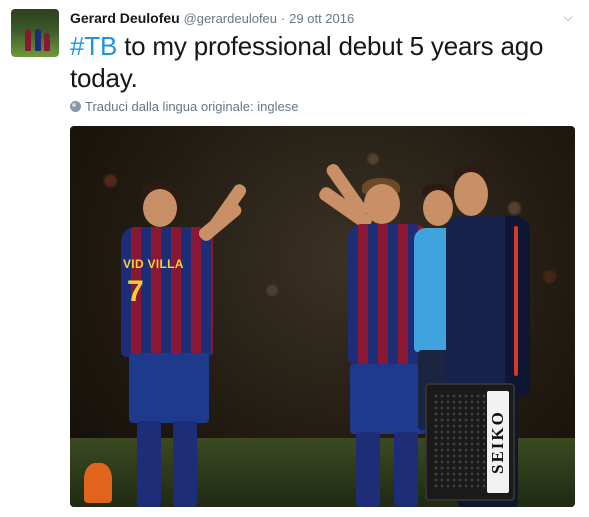  What do you see at coordinates (498, 442) in the screenshot?
I see `board-brand: SEIKO` at bounding box center [498, 442].